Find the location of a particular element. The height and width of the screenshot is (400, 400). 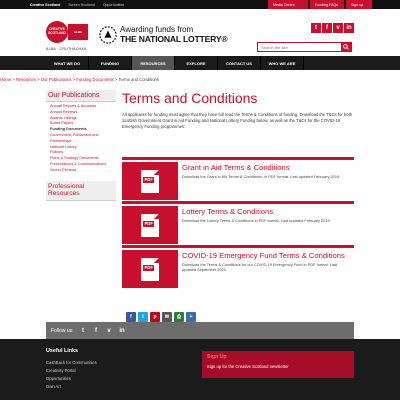

sidebar-title: Our Publications is located at coordinates (81, 96).